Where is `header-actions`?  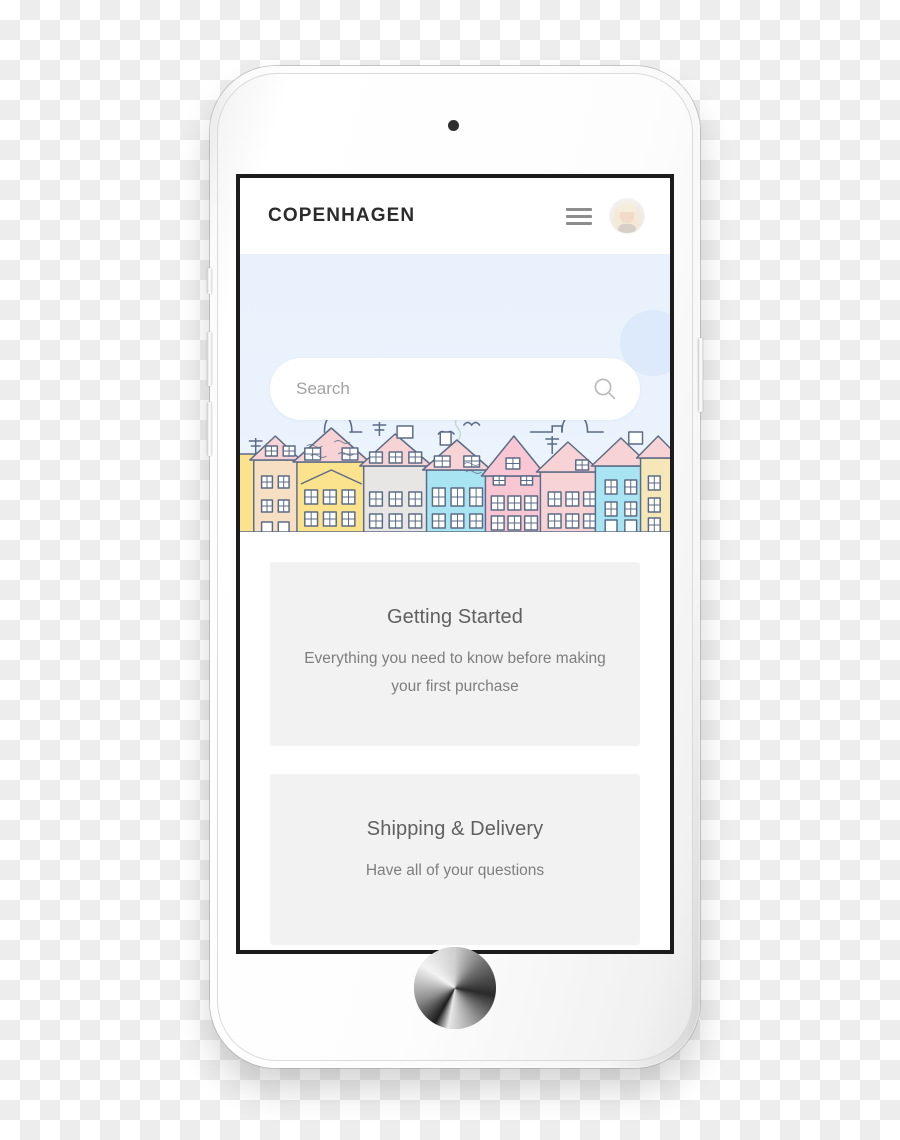 header-actions is located at coordinates (605, 216).